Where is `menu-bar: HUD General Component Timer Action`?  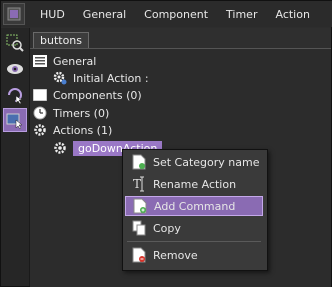 menu-bar: HUD General Component Timer Action is located at coordinates (166, 14).